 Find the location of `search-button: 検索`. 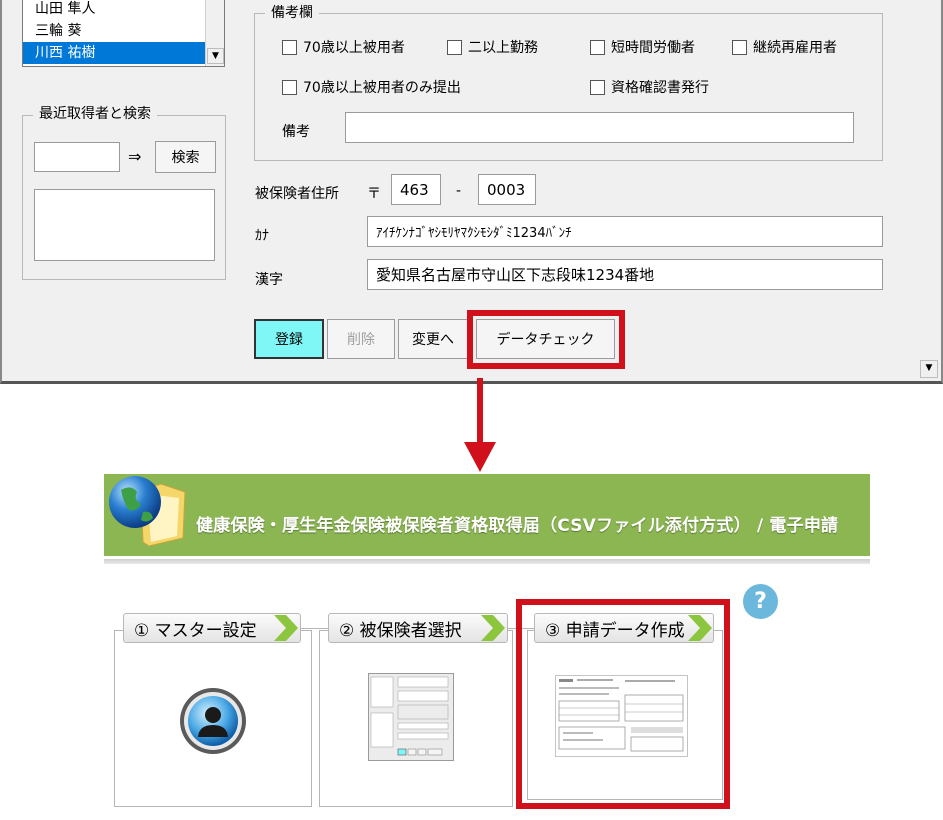

search-button: 検索 is located at coordinates (185, 157).